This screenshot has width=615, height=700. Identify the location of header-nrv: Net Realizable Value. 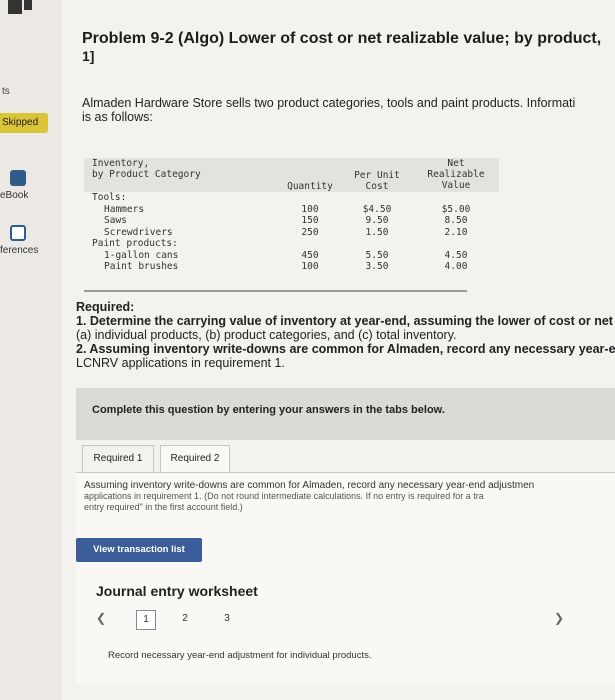
(456, 175).